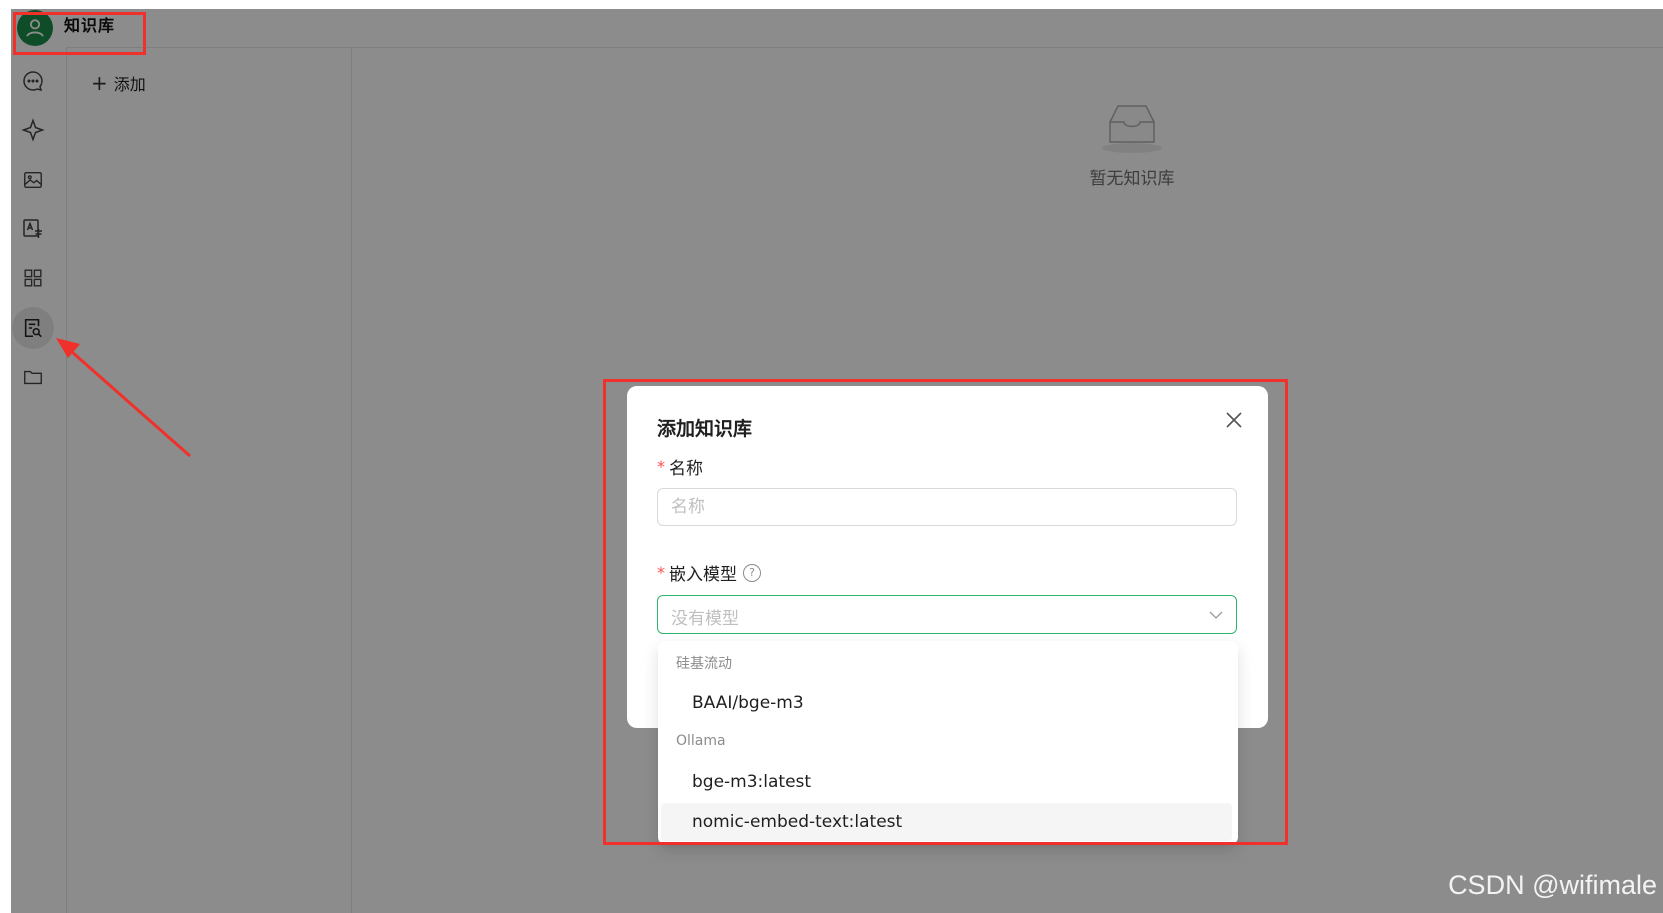  What do you see at coordinates (946, 822) in the screenshot?
I see `option-nomic-embed-text-latest: nomic-embed-text:latest` at bounding box center [946, 822].